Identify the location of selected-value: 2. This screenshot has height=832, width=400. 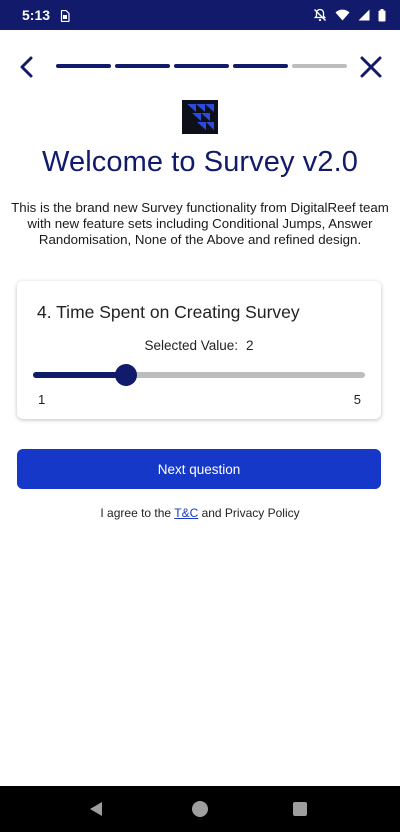
(250, 345).